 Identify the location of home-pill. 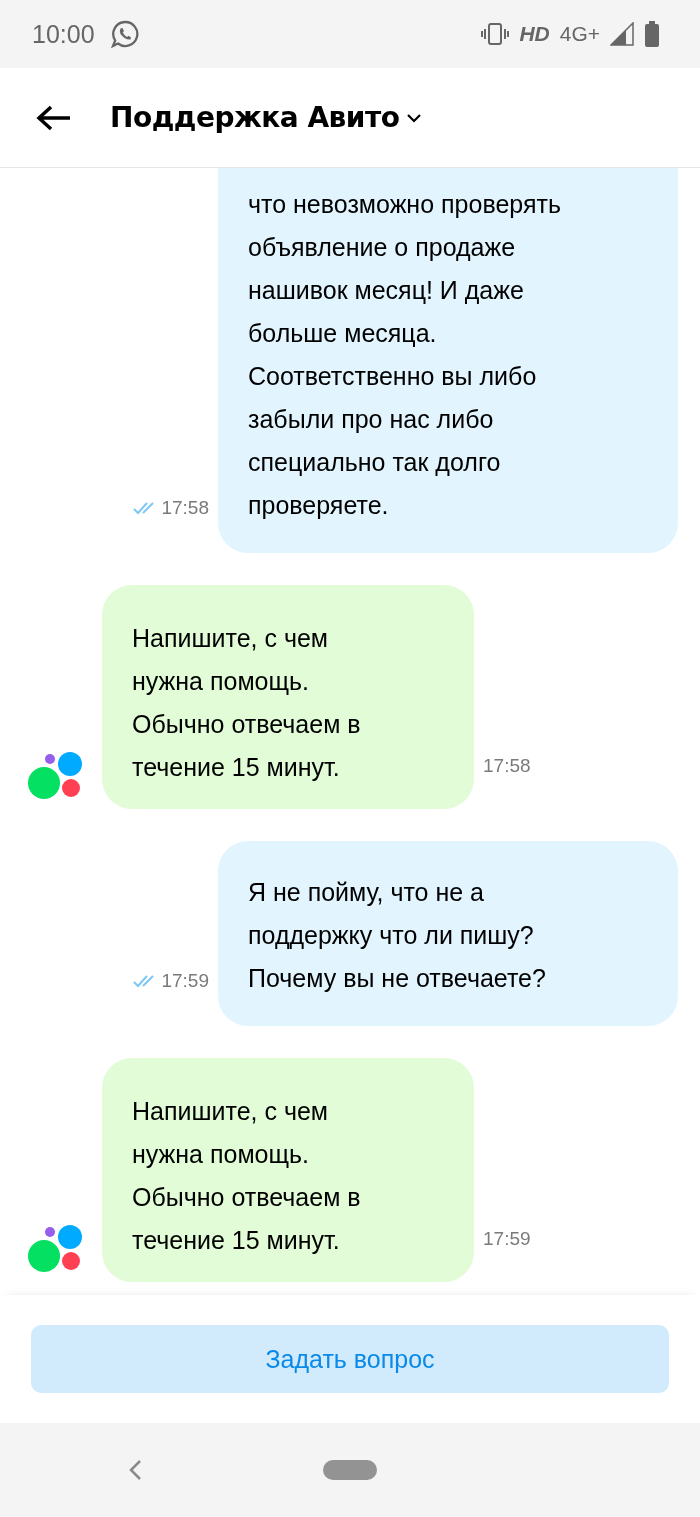
(350, 1470).